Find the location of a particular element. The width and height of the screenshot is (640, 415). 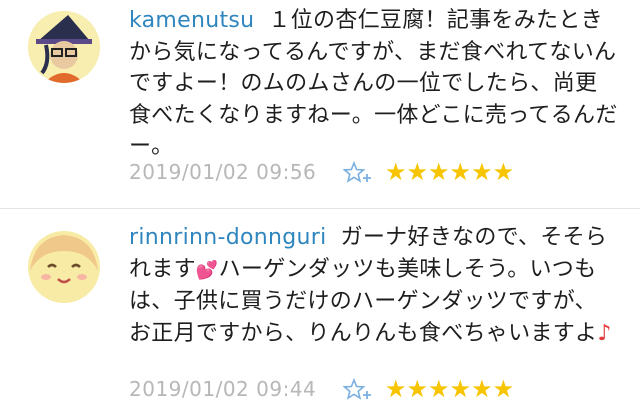

comment-username: kamenutsu is located at coordinates (191, 20).